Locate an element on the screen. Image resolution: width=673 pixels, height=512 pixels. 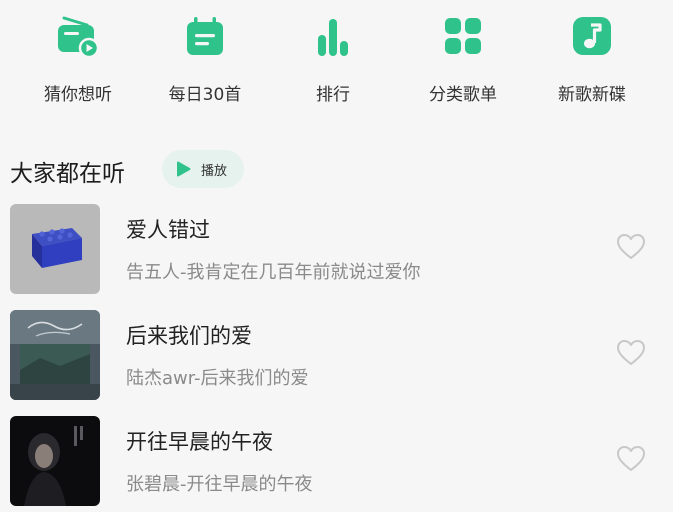
song-title: 开往早晨的午夜 is located at coordinates (199, 442).